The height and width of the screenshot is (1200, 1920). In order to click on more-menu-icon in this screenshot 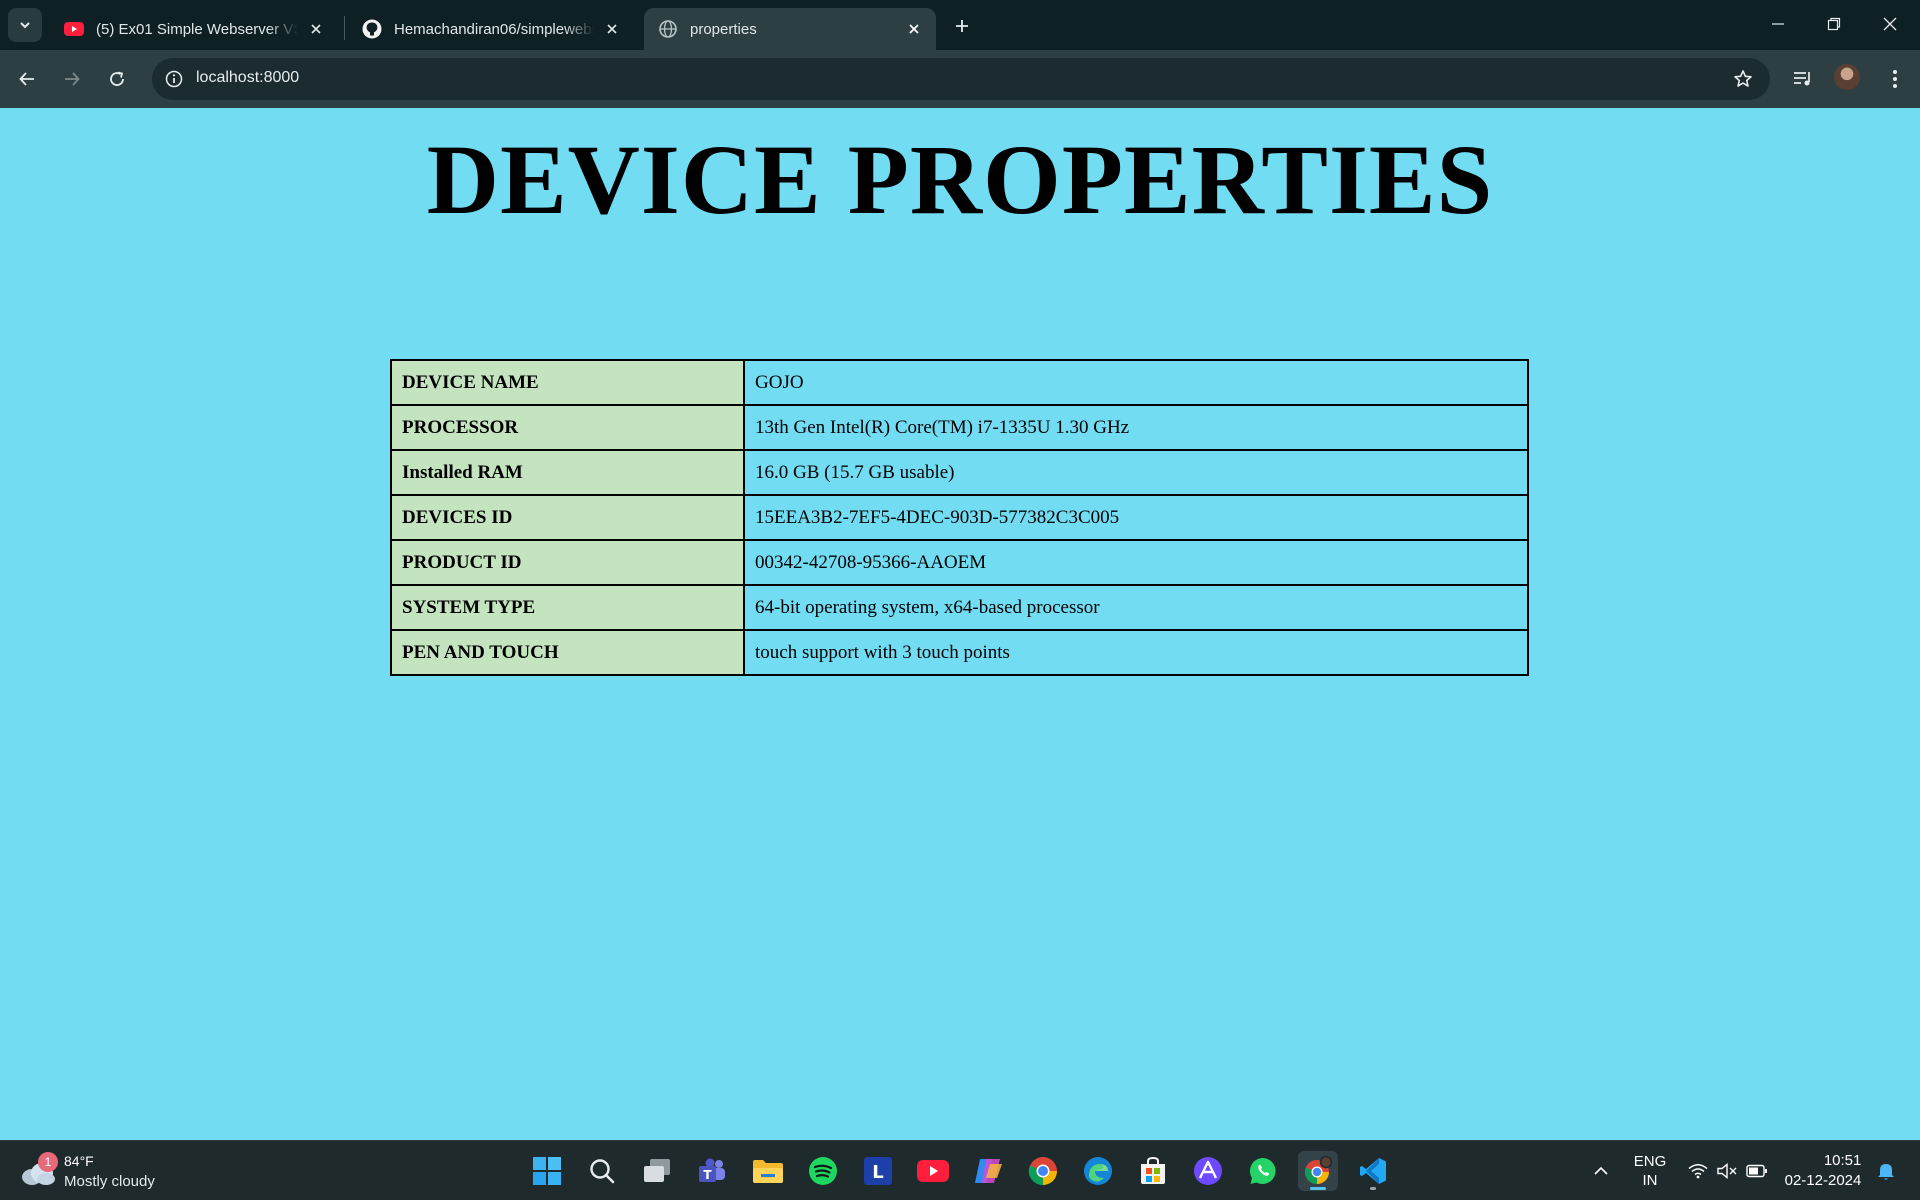, I will do `click(1895, 79)`.